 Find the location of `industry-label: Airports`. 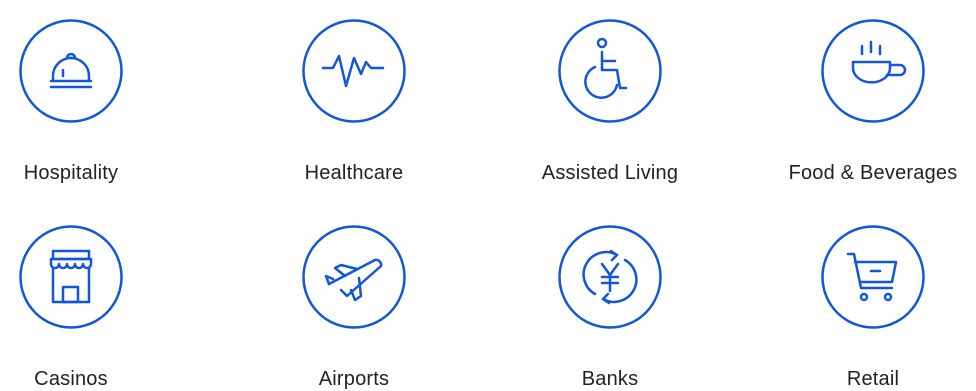

industry-label: Airports is located at coordinates (354, 379).